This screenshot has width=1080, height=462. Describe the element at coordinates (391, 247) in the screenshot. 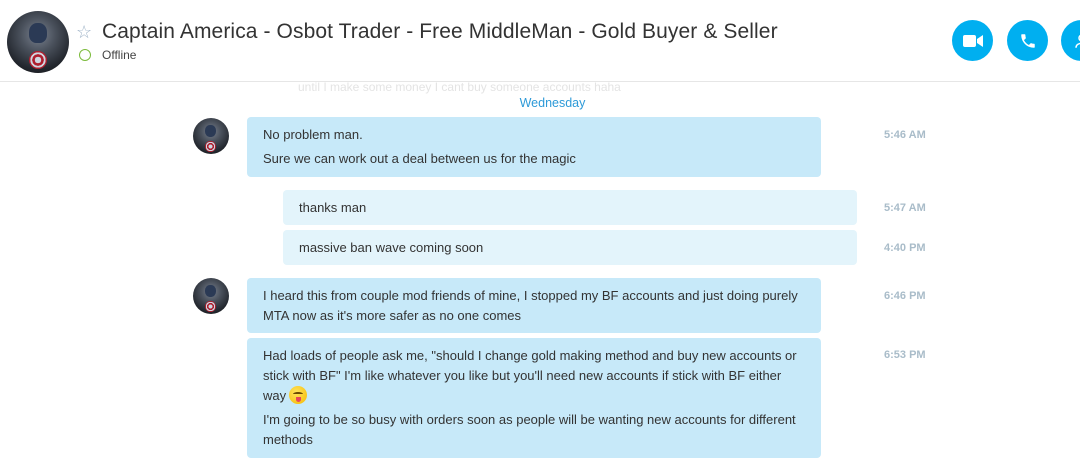

I see `message-text: massive ban wave coming soon` at that location.